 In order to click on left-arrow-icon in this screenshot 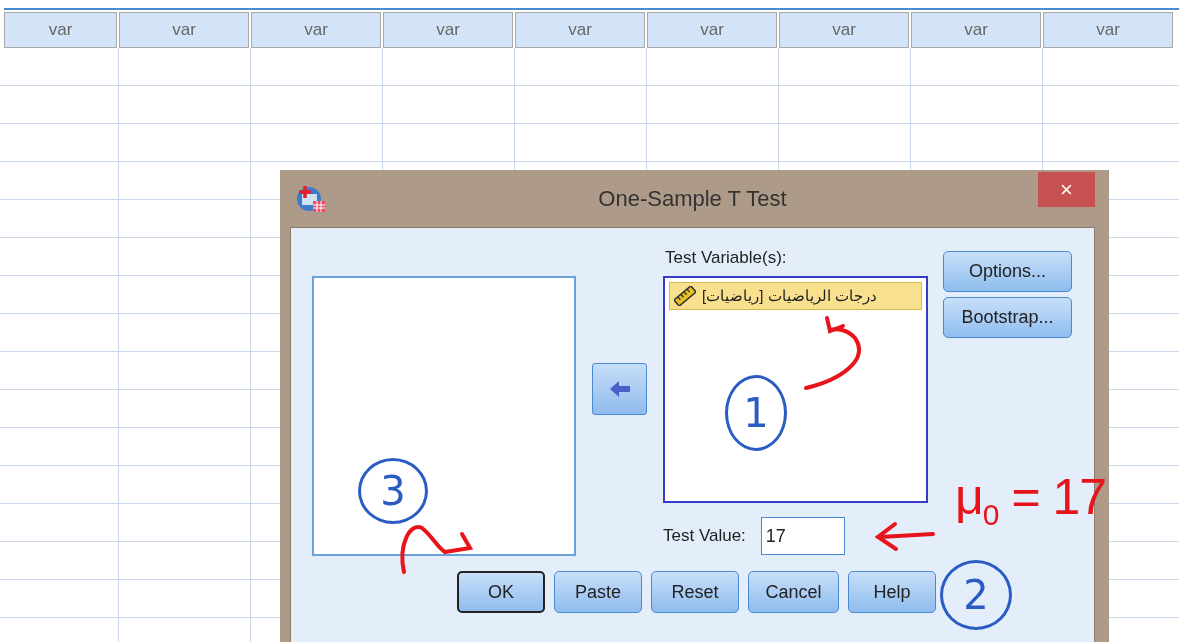, I will do `click(619, 389)`.